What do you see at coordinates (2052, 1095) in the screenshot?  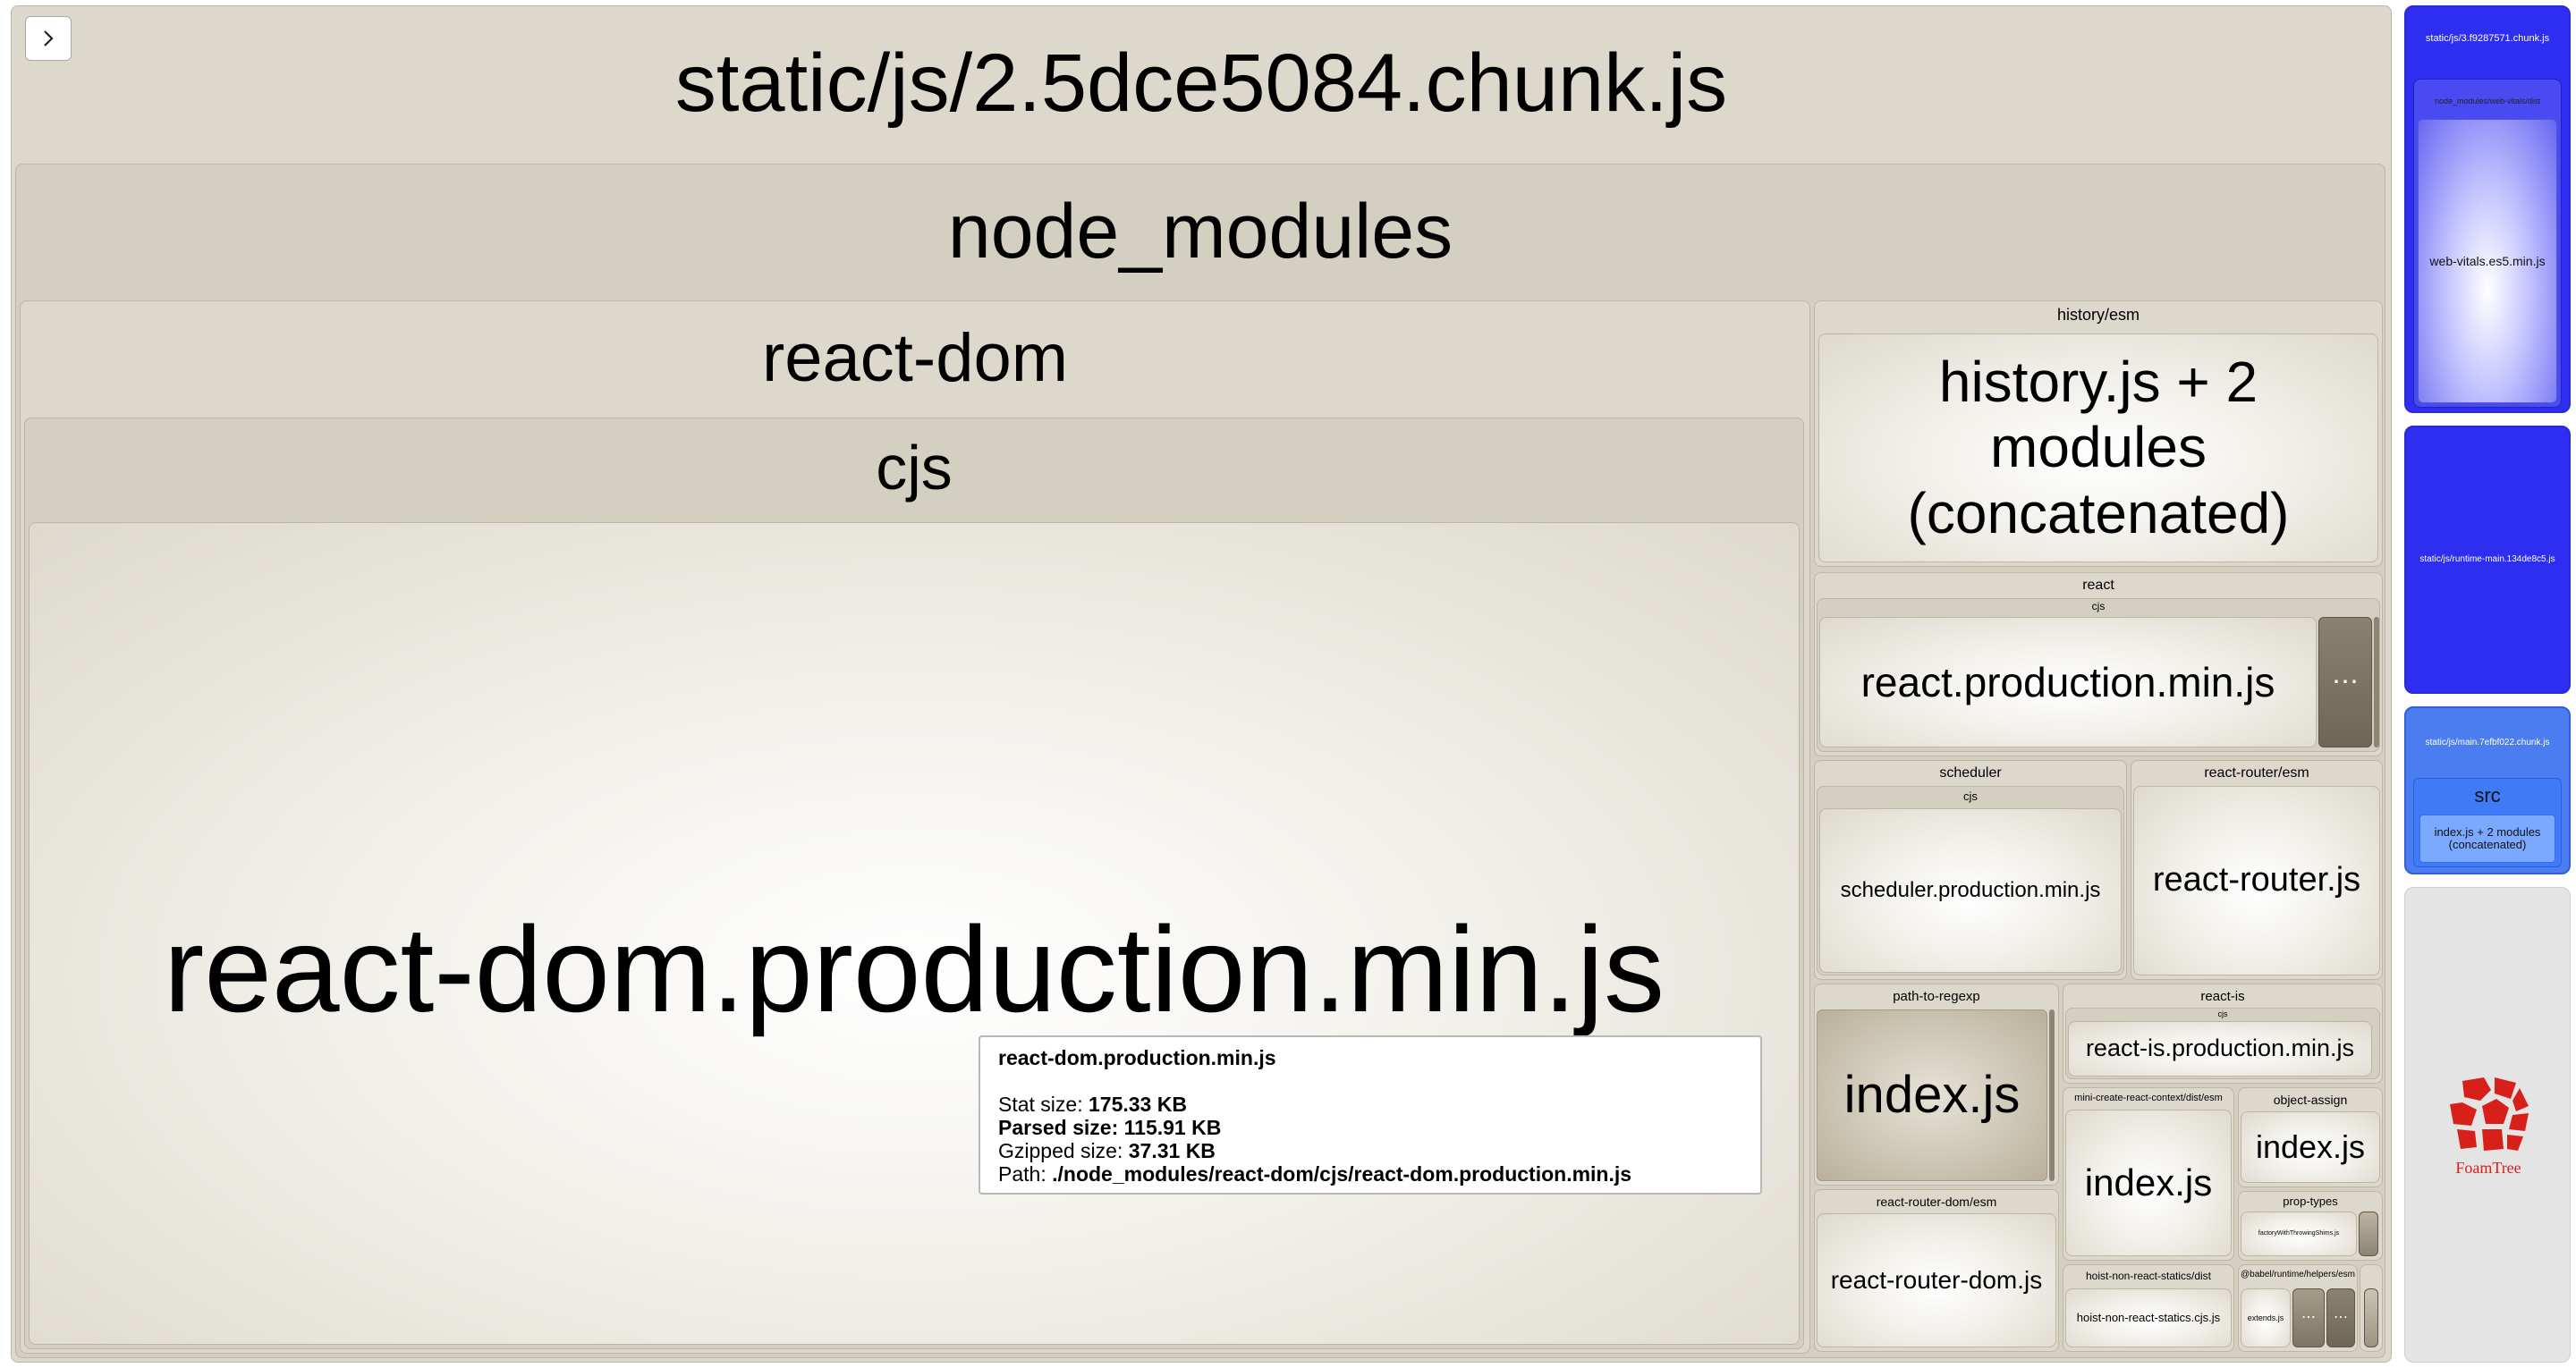 I see `path-to-regexp-strip` at bounding box center [2052, 1095].